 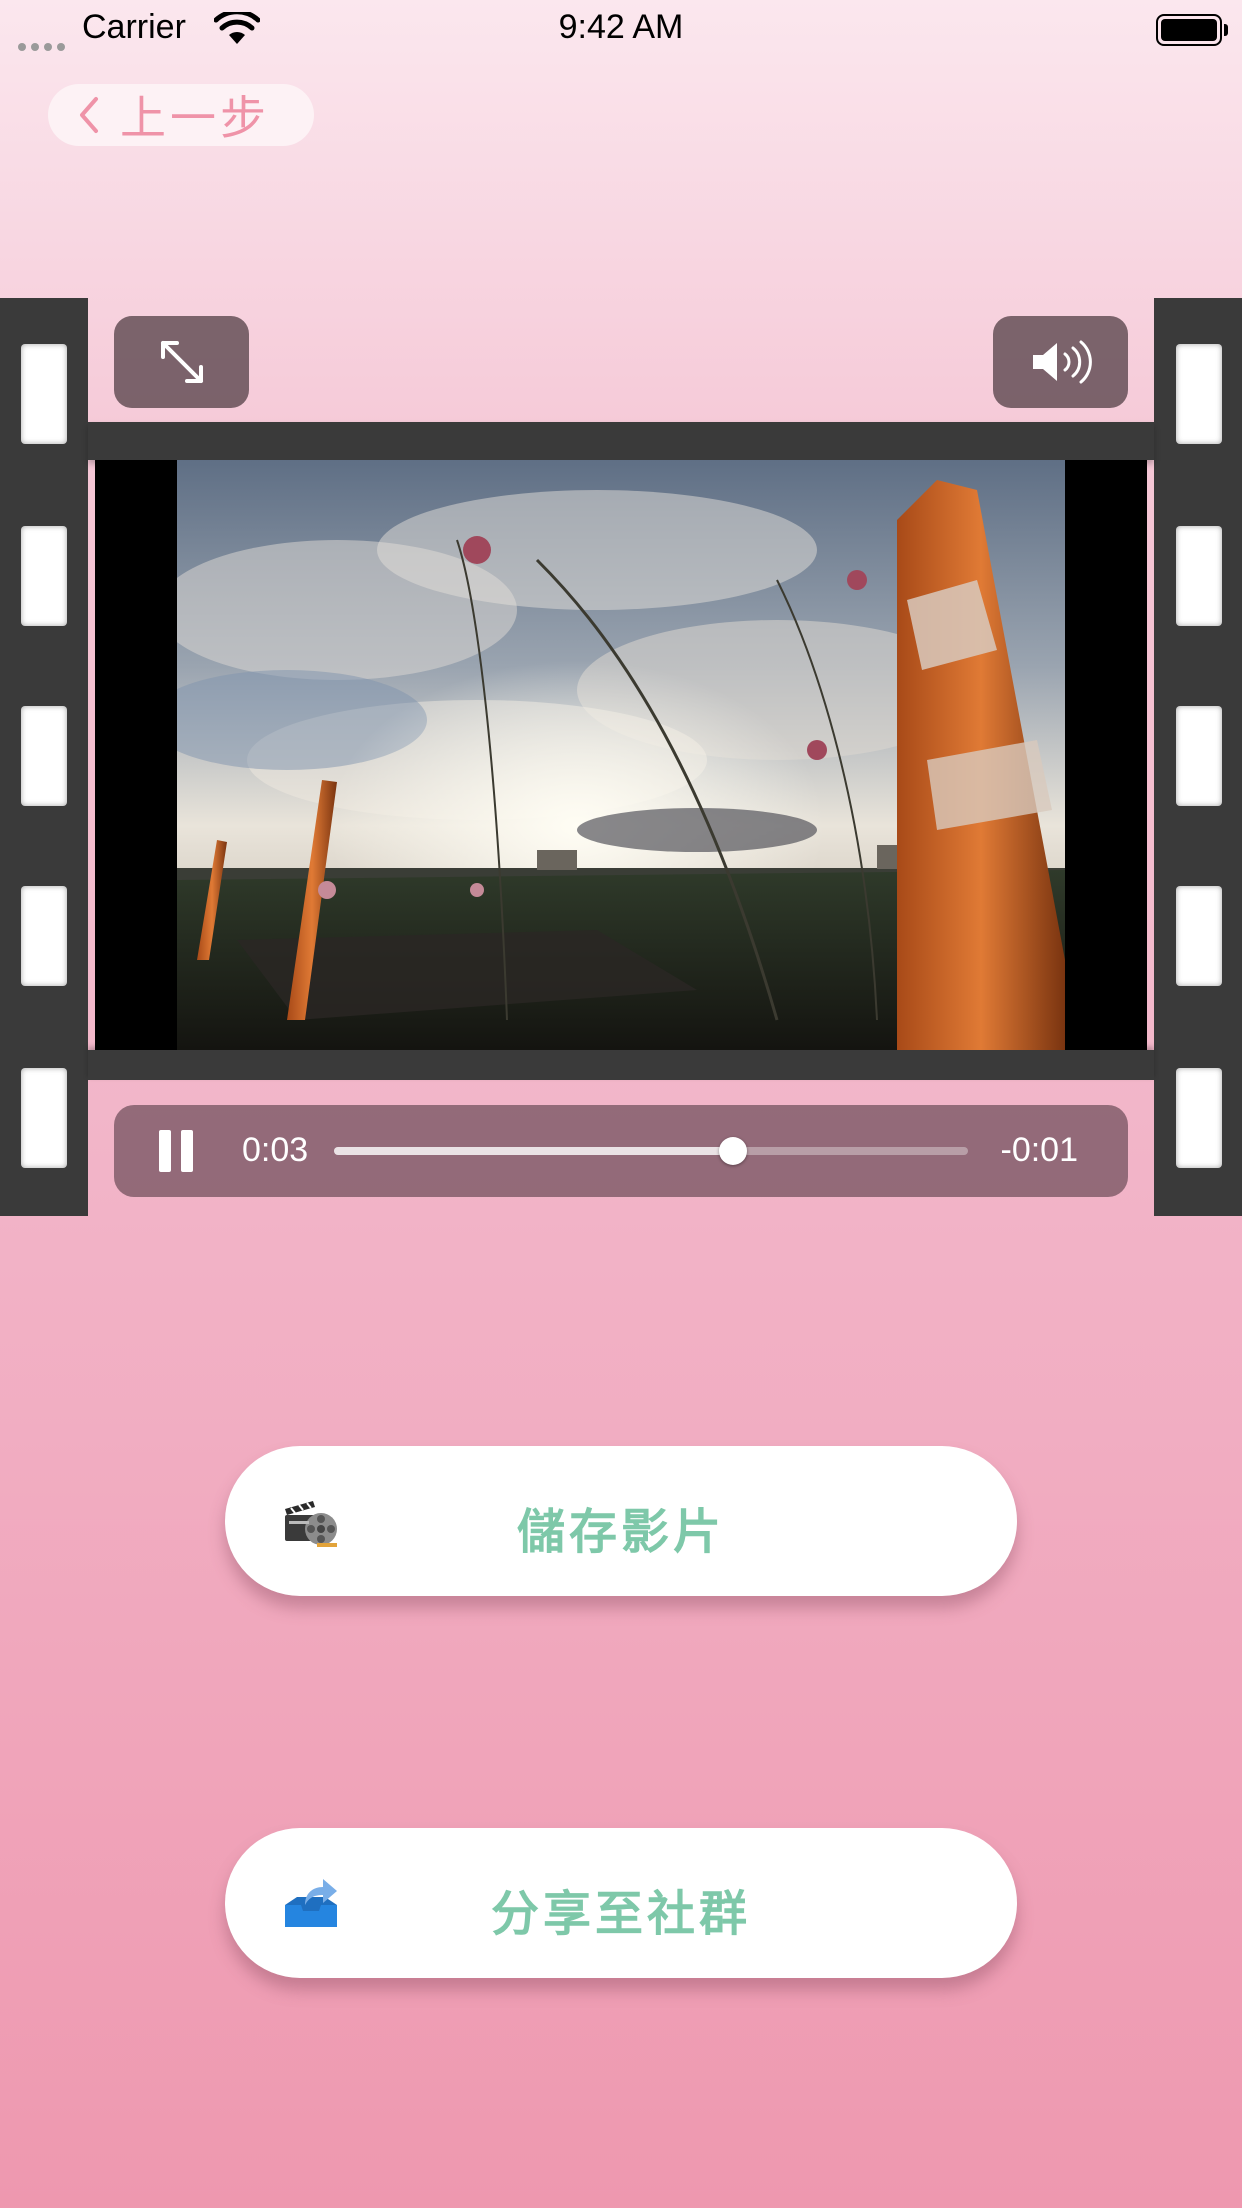 I want to click on playback-controls: 0:03 -0:01, so click(x=621, y=1151).